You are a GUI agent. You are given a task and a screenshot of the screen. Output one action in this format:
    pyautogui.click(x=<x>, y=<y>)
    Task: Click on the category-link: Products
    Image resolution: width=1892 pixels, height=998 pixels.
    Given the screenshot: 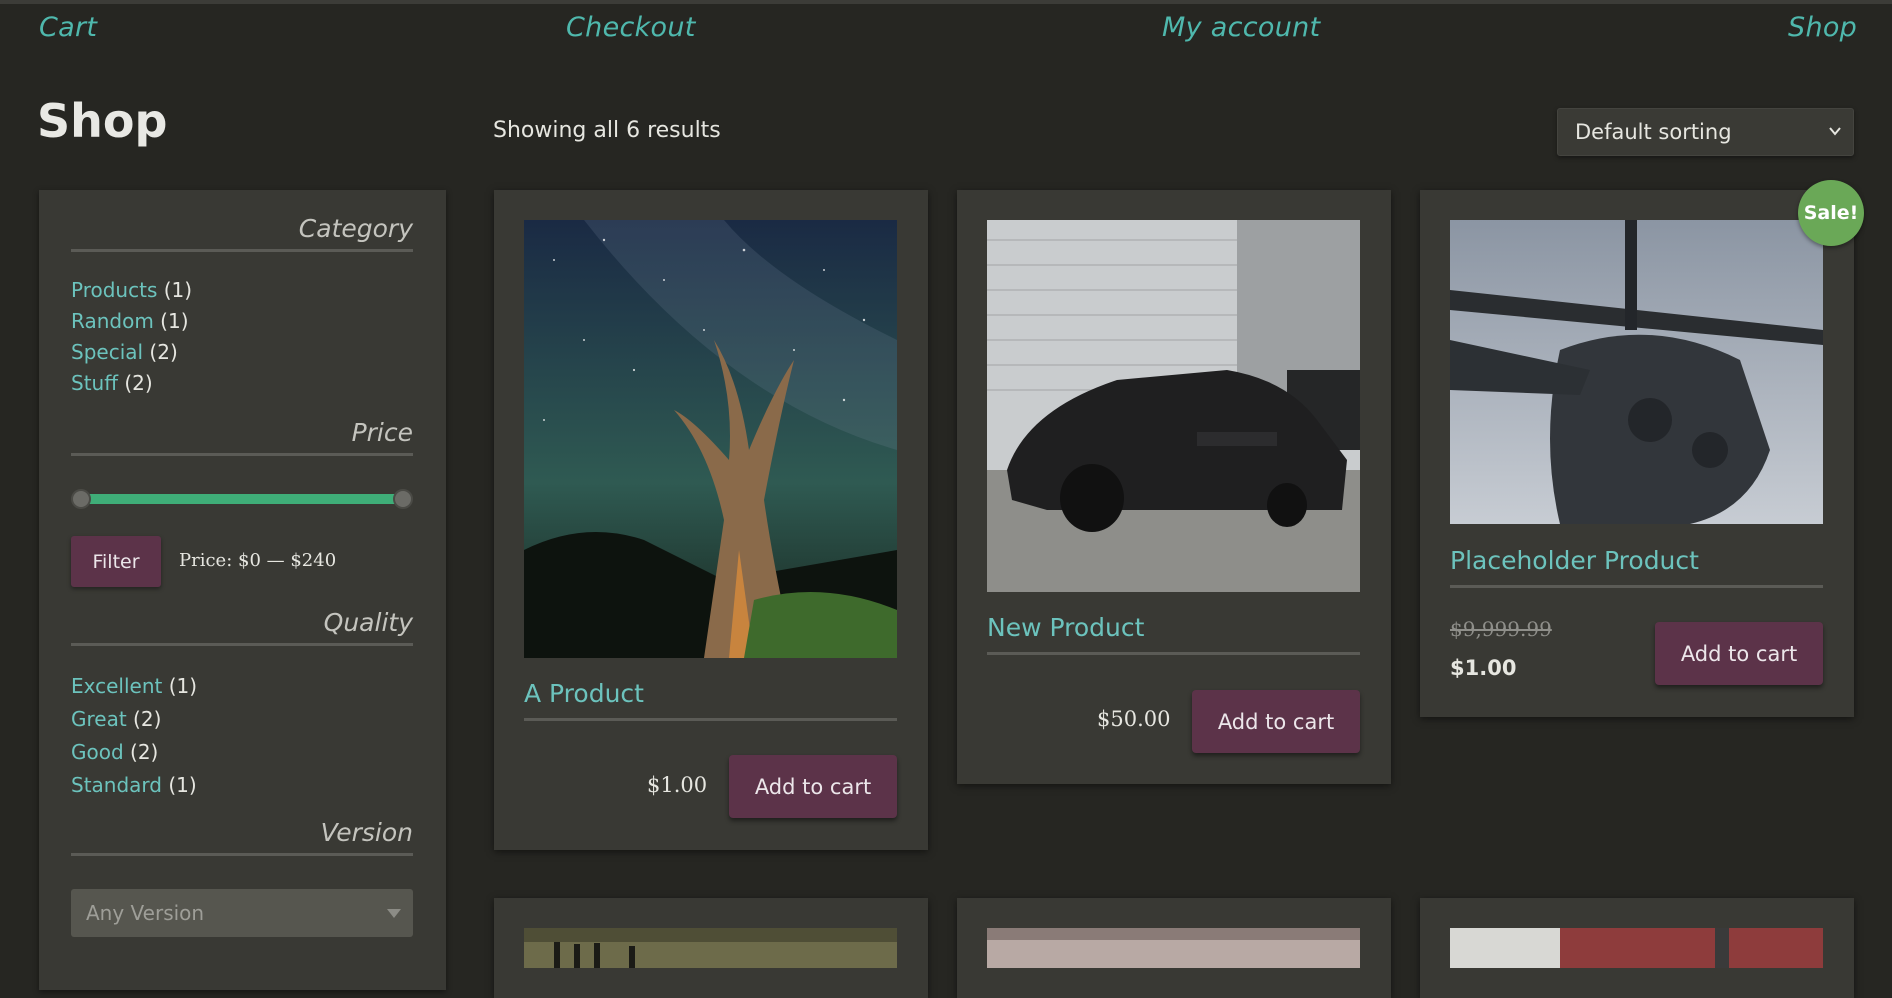 What is the action you would take?
    pyautogui.click(x=114, y=290)
    